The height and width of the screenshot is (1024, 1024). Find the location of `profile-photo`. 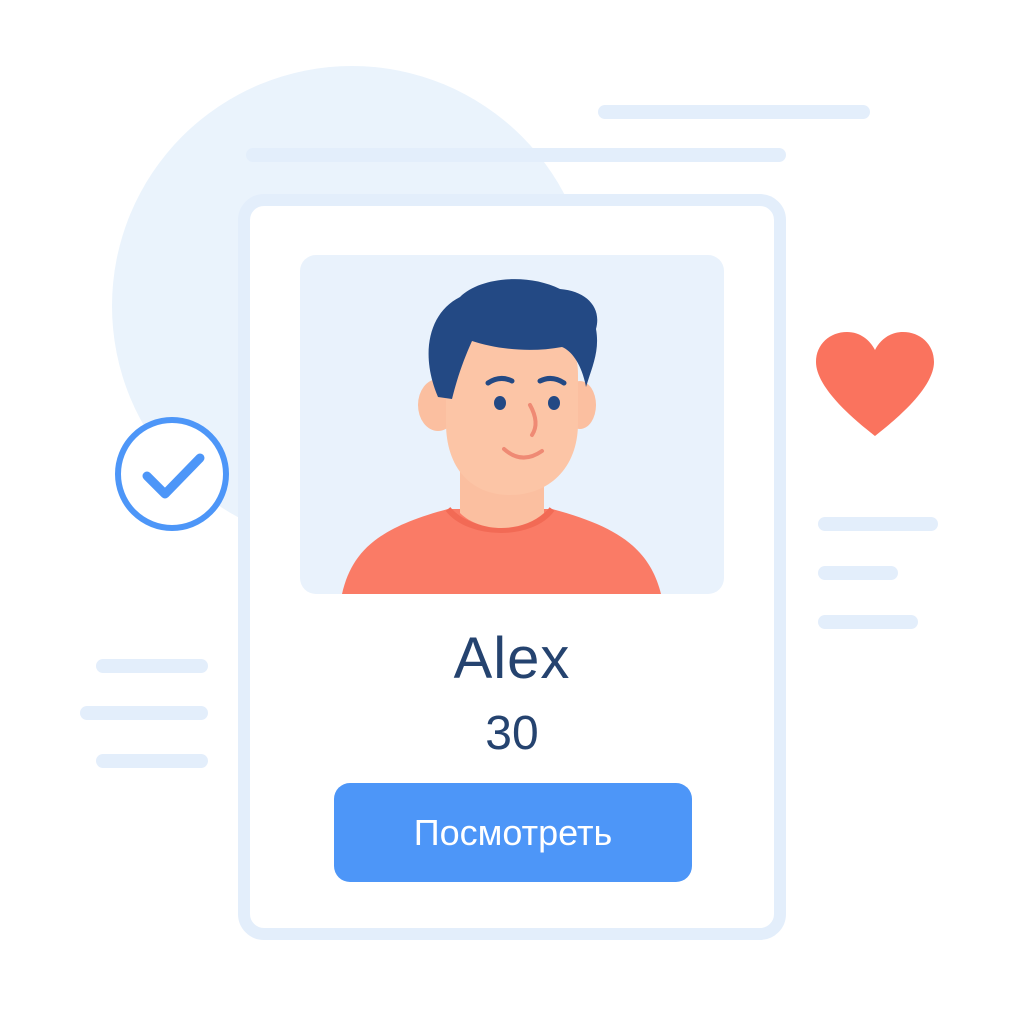

profile-photo is located at coordinates (512, 424).